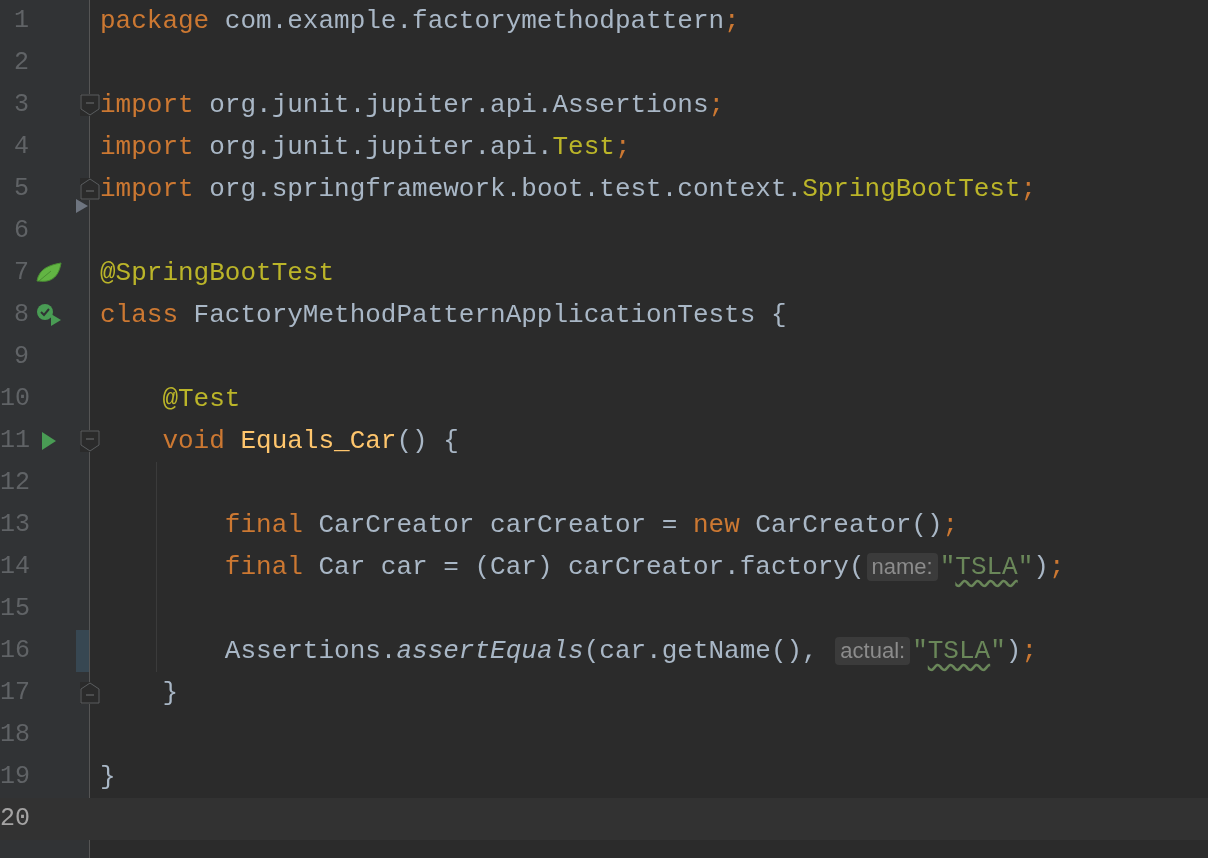  I want to click on code-line: import org.springframework.boot.test.context.SpringBootTest;, so click(568, 189).